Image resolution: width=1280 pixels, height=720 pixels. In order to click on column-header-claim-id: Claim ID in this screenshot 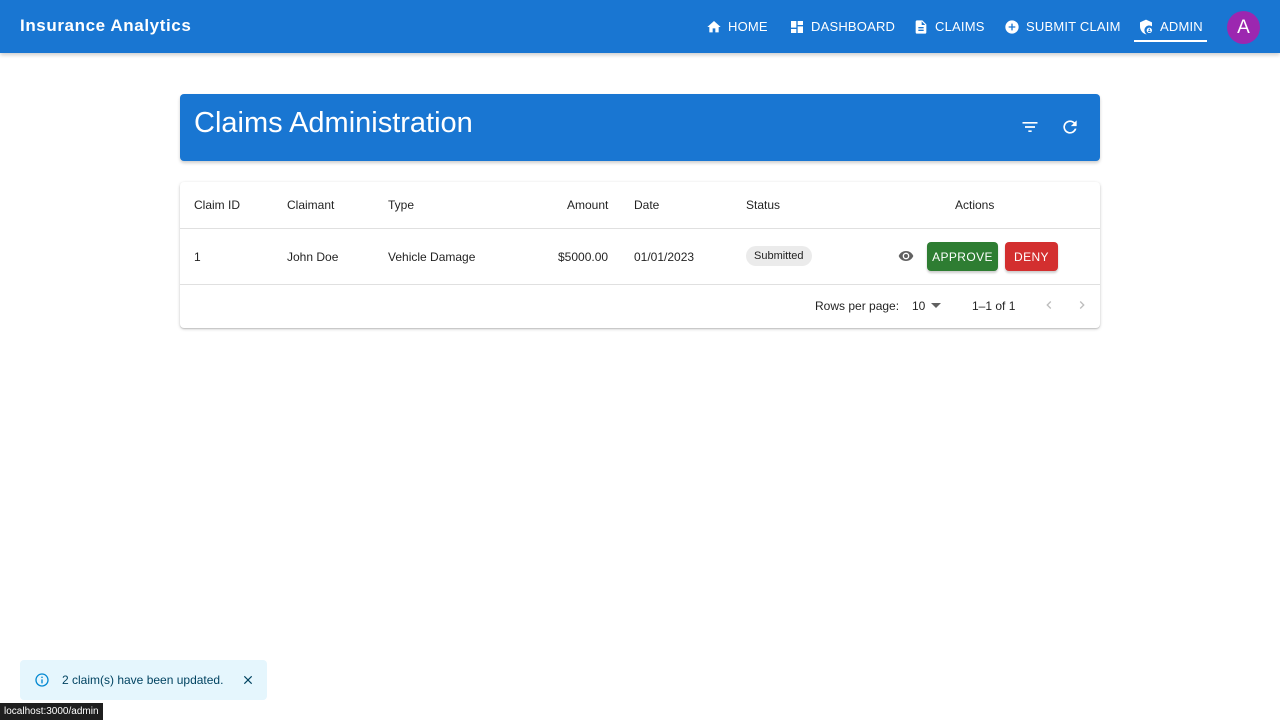, I will do `click(217, 205)`.